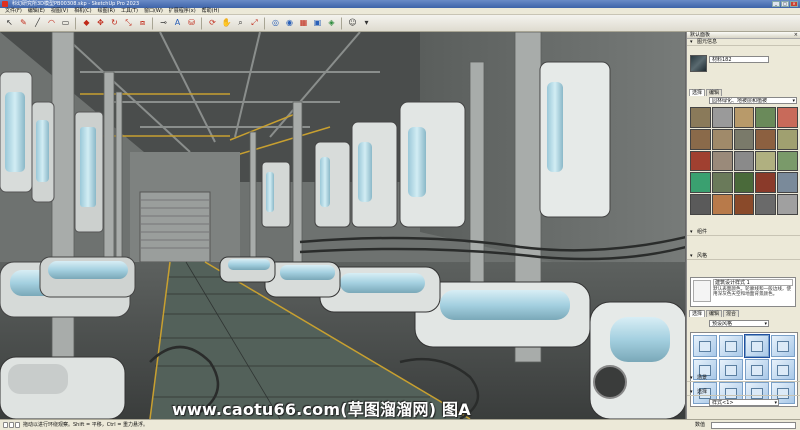 The height and width of the screenshot is (430, 800). I want to click on layout-icon: ▣, so click(317, 23).